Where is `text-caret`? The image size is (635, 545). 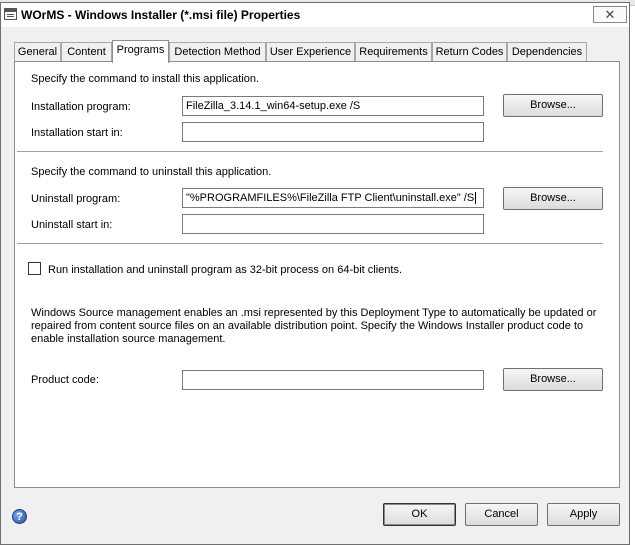
text-caret is located at coordinates (476, 198).